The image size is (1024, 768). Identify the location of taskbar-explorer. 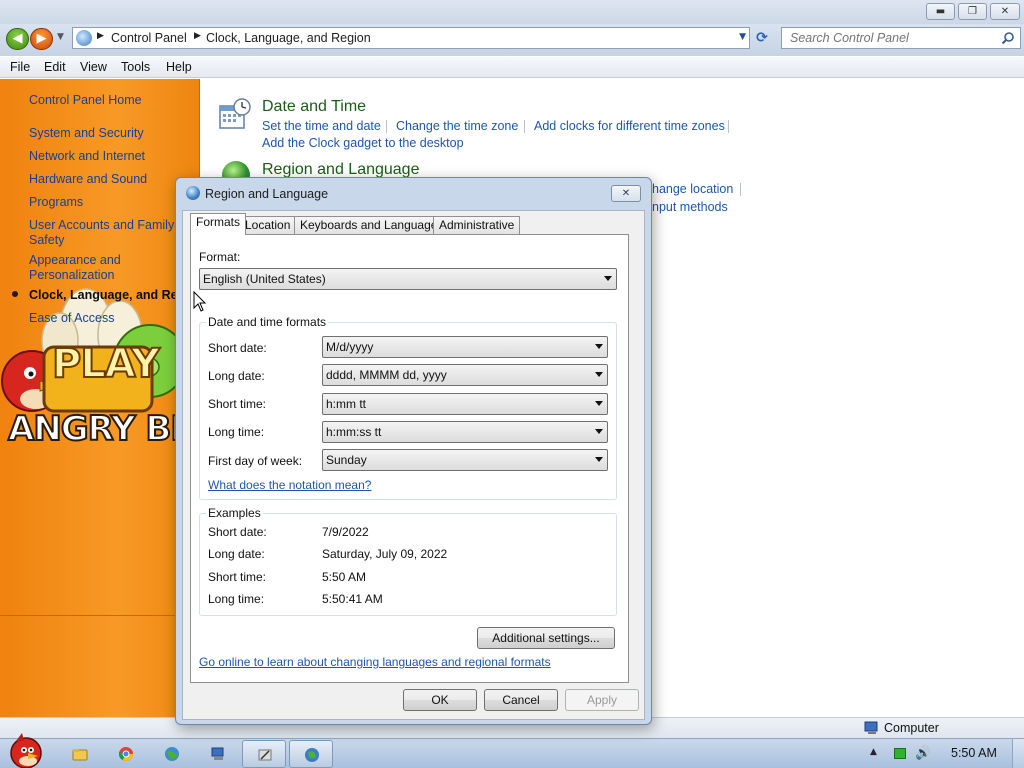
(80, 754).